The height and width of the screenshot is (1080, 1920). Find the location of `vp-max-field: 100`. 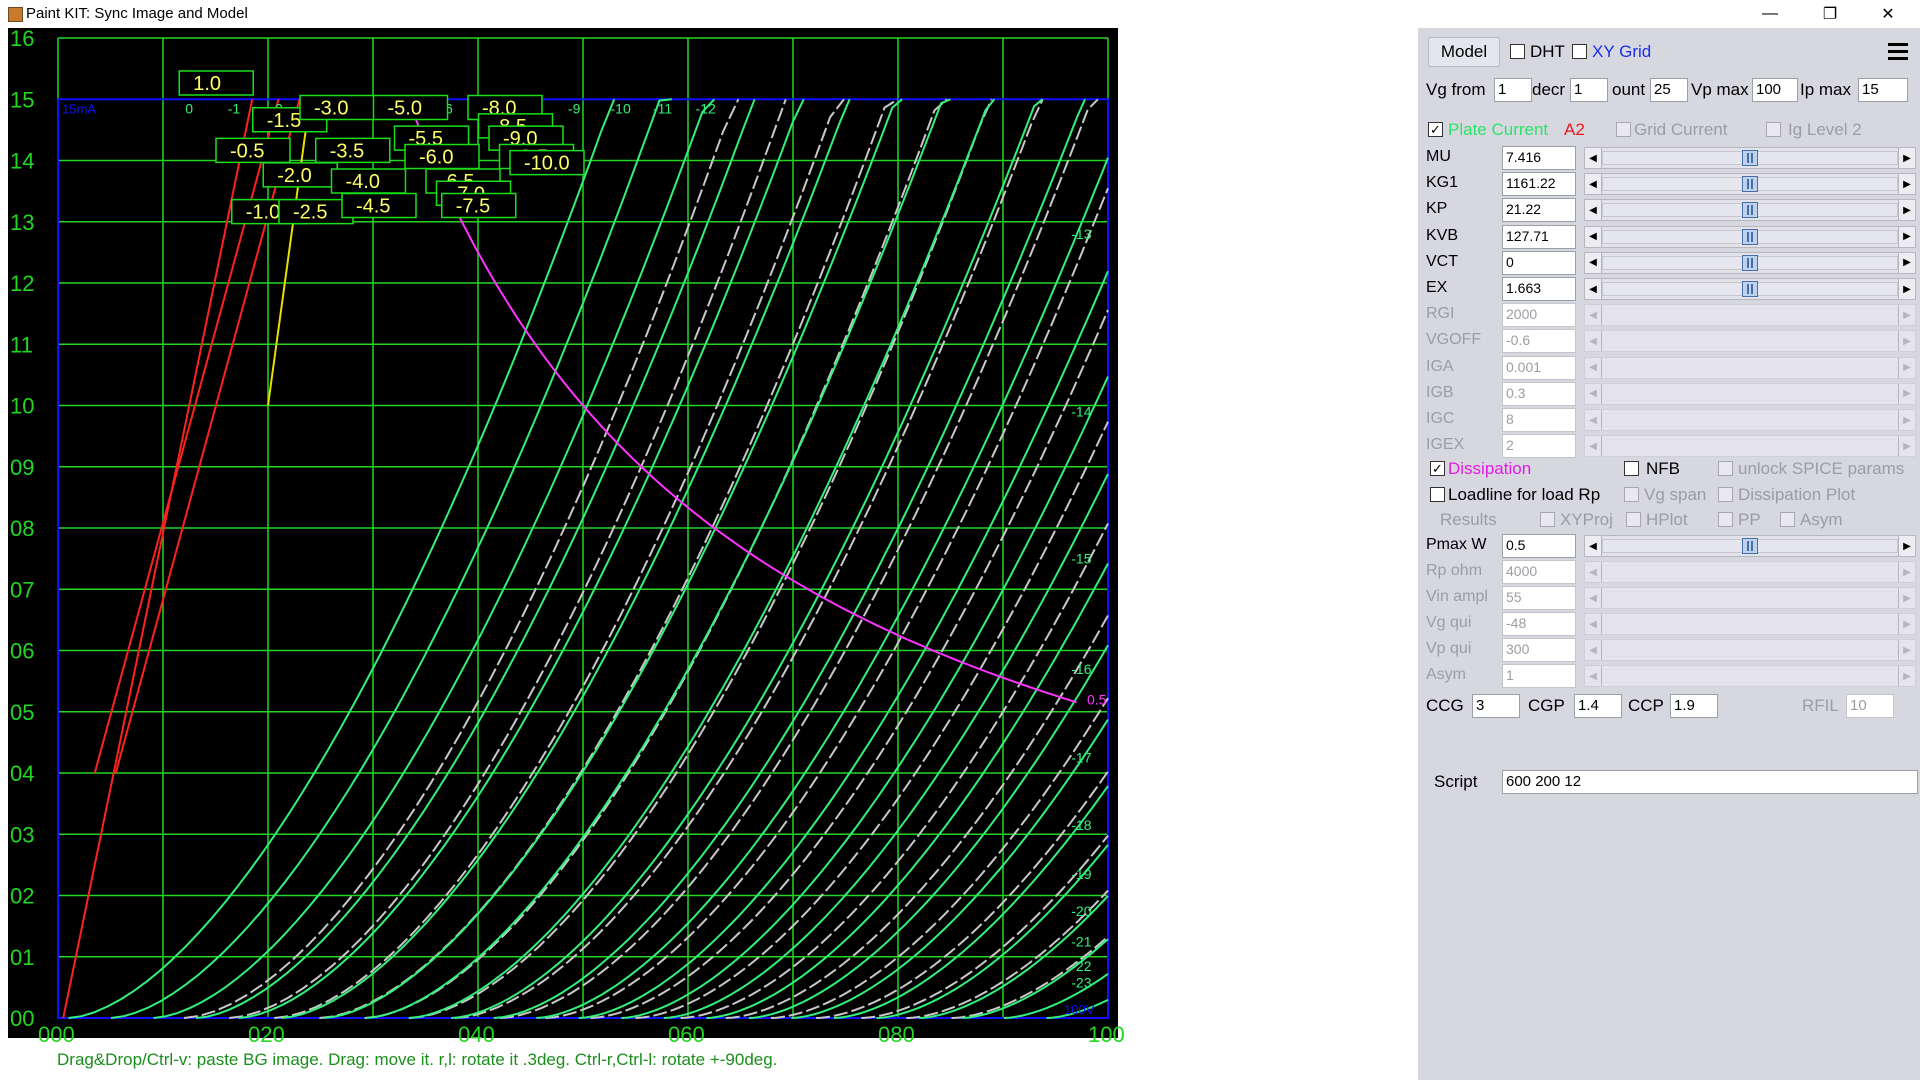

vp-max-field: 100 is located at coordinates (1775, 90).